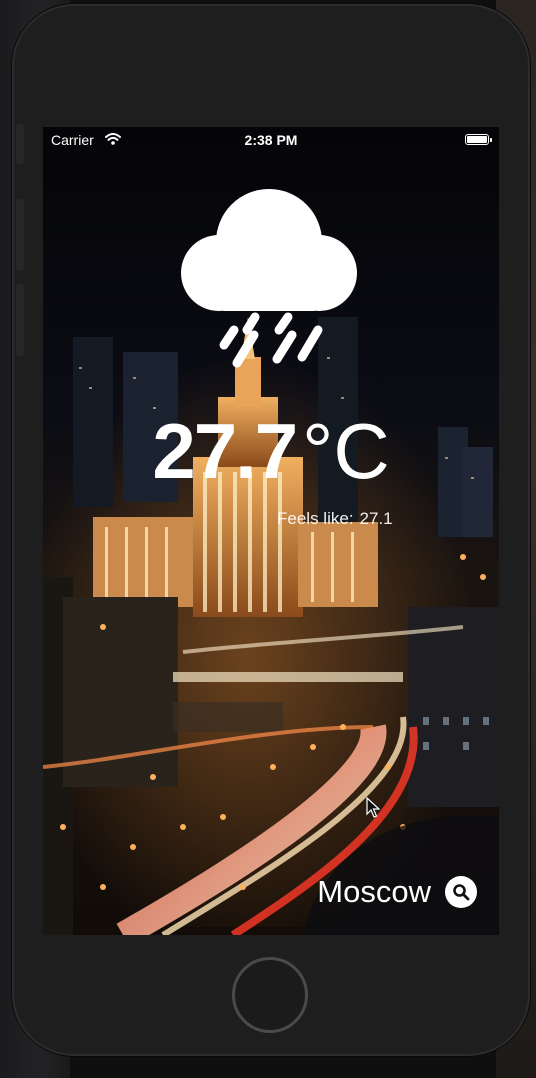  Describe the element at coordinates (374, 891) in the screenshot. I see `city-name: Moscow` at that location.